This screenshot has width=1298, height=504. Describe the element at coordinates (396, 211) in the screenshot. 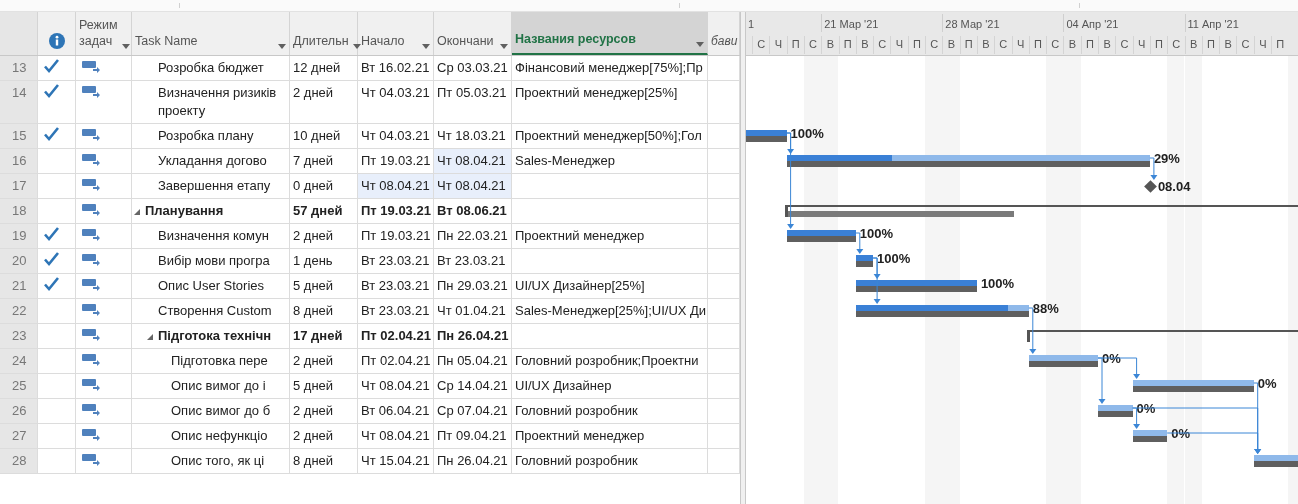

I see `table-cell: Пт 19.03.21` at that location.